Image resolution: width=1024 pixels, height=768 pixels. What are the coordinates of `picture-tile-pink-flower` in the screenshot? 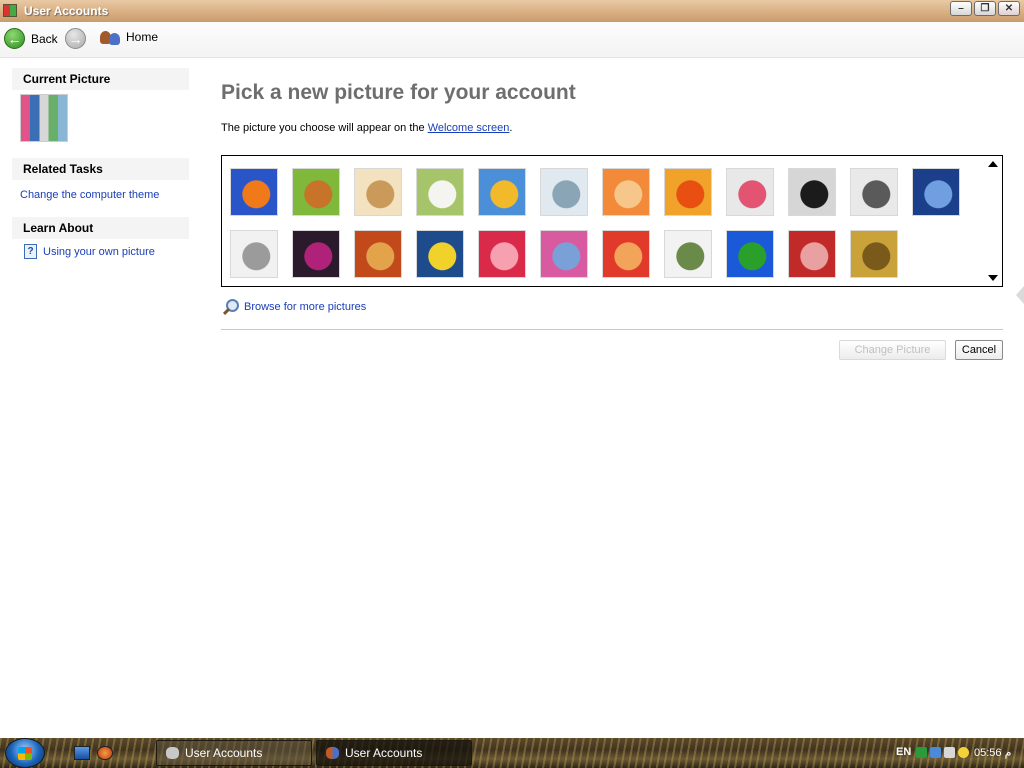 It's located at (750, 192).